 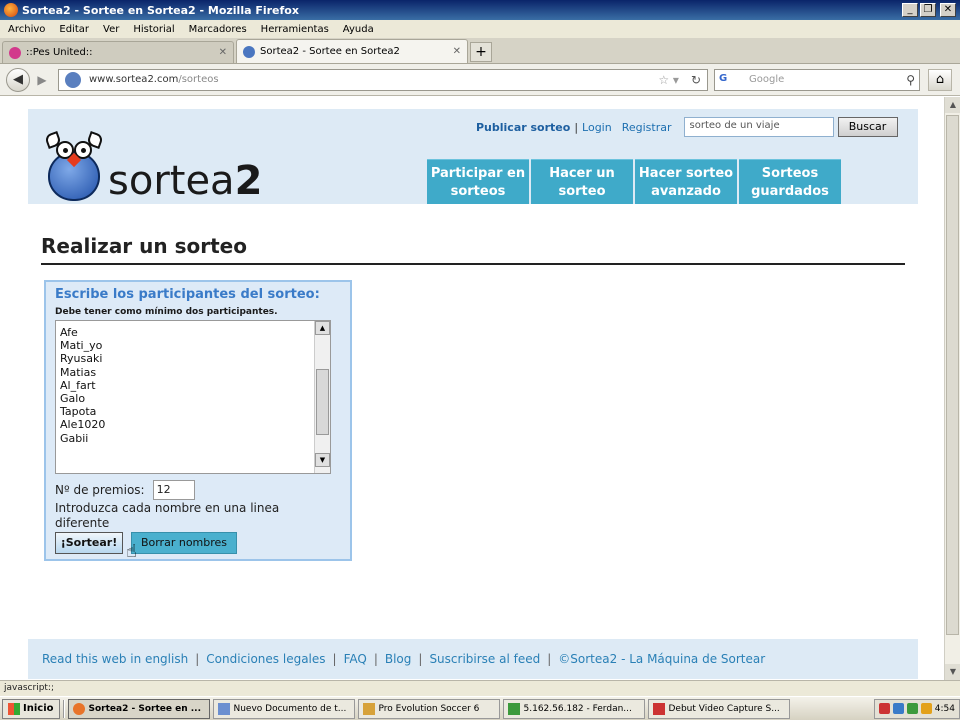 I want to click on start-button: Inicio, so click(x=31, y=708).